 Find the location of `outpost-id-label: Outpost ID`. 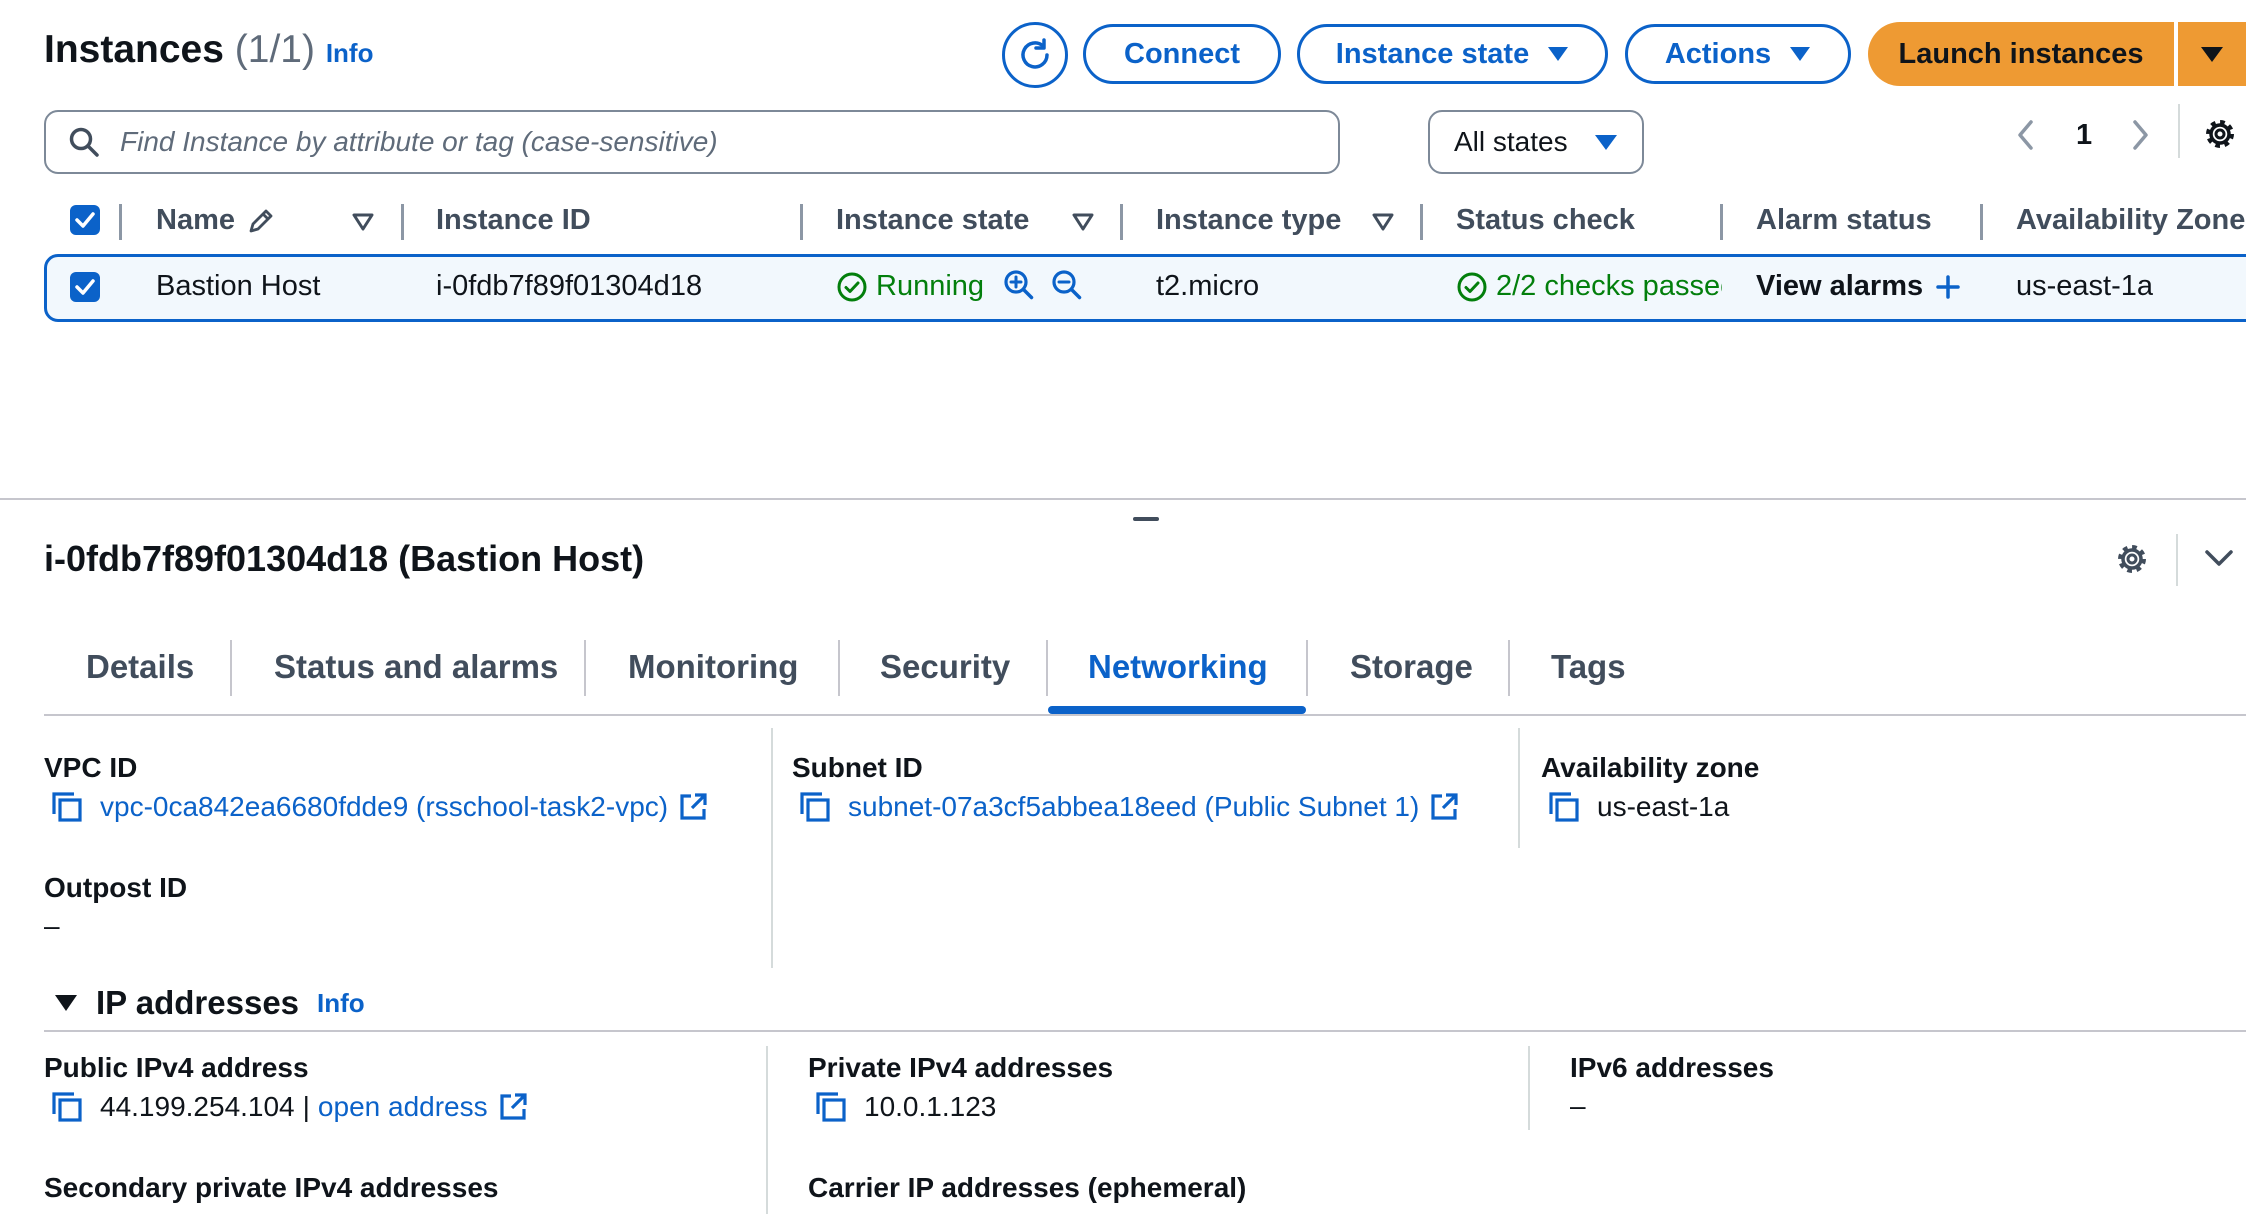

outpost-id-label: Outpost ID is located at coordinates (116, 887).